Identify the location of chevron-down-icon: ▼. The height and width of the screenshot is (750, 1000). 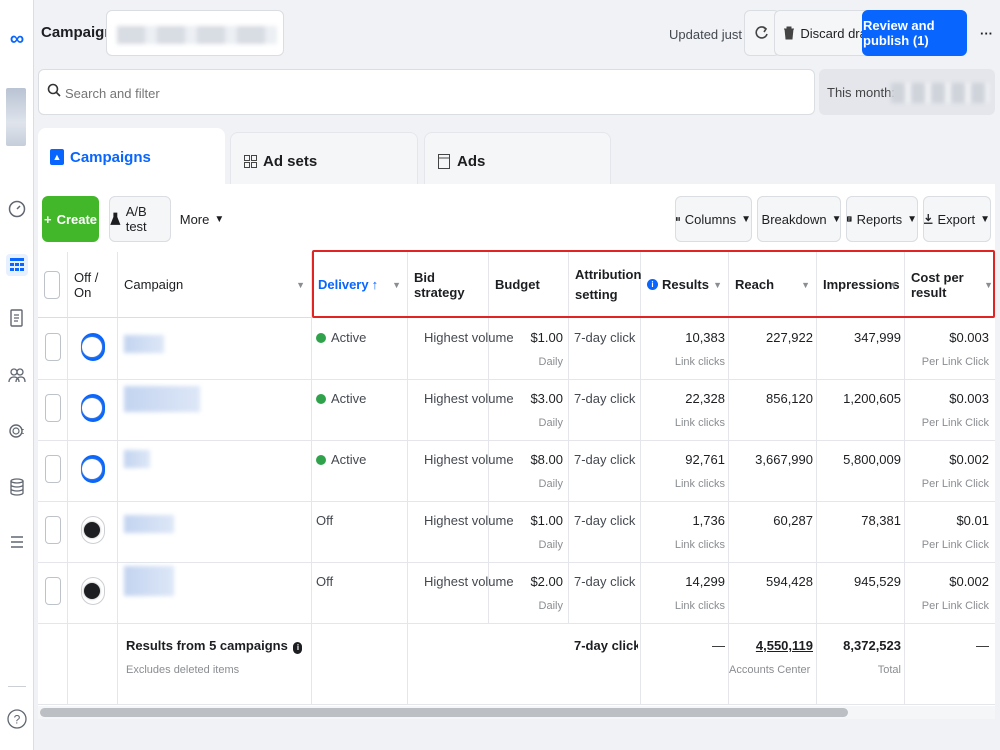
(219, 219).